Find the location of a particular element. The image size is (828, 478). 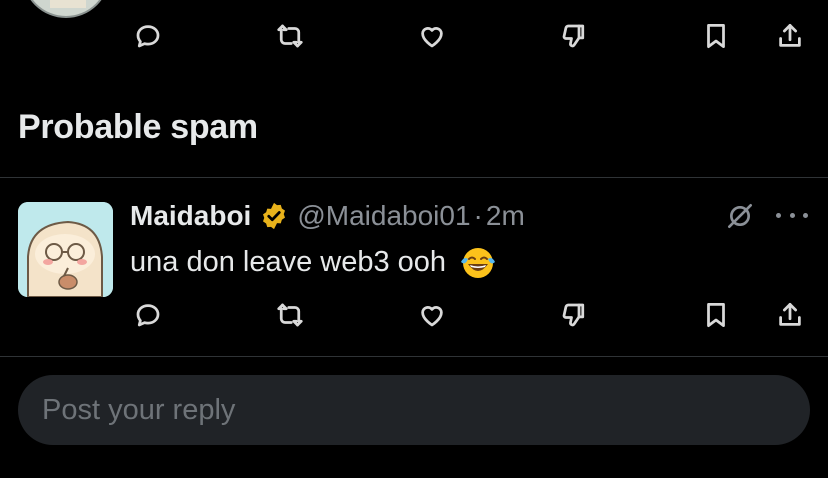

tweet-header: Maidaboi @Maidaboi01 · 2m is located at coordinates (327, 216).